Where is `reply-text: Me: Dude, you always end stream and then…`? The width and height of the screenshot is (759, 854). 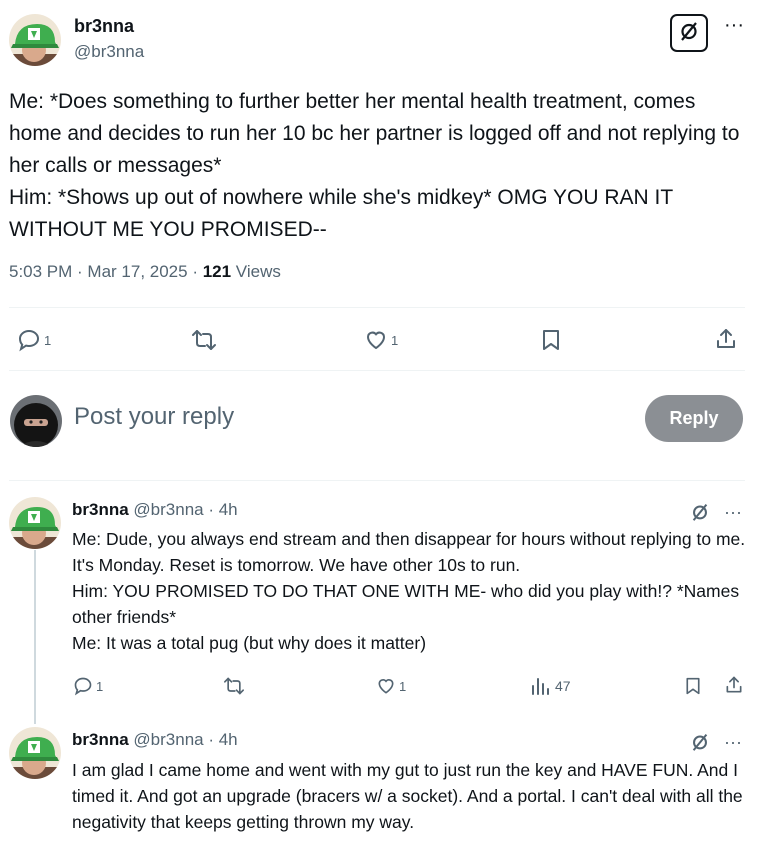 reply-text: Me: Dude, you always end stream and then… is located at coordinates (409, 591).